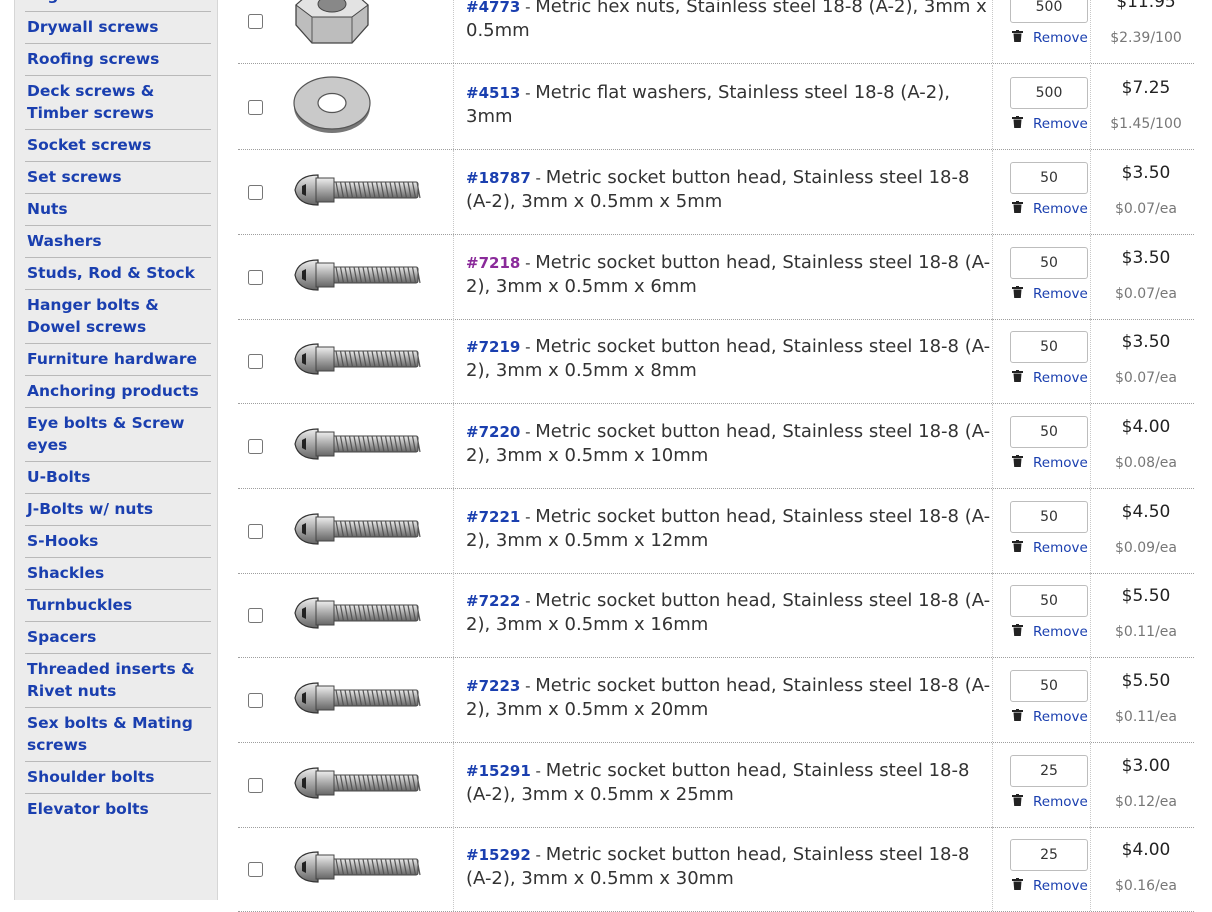 The width and height of the screenshot is (1212, 912). Describe the element at coordinates (118, 59) in the screenshot. I see `sidebar-item-roofing-screws: Roofing screws` at that location.